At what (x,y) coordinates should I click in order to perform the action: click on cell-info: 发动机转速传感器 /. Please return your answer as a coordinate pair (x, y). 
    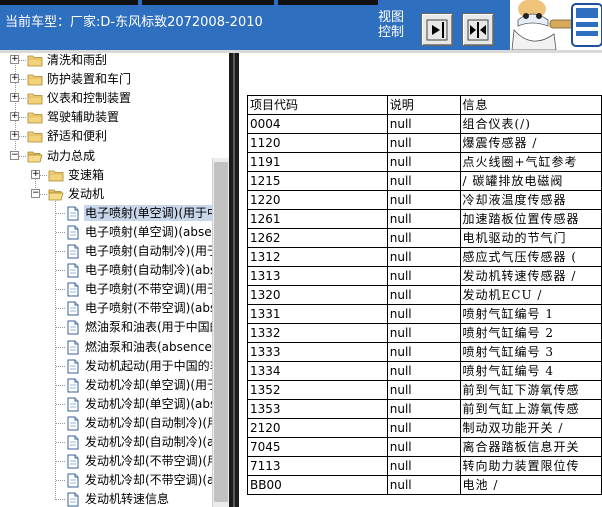
    Looking at the image, I should click on (530, 276).